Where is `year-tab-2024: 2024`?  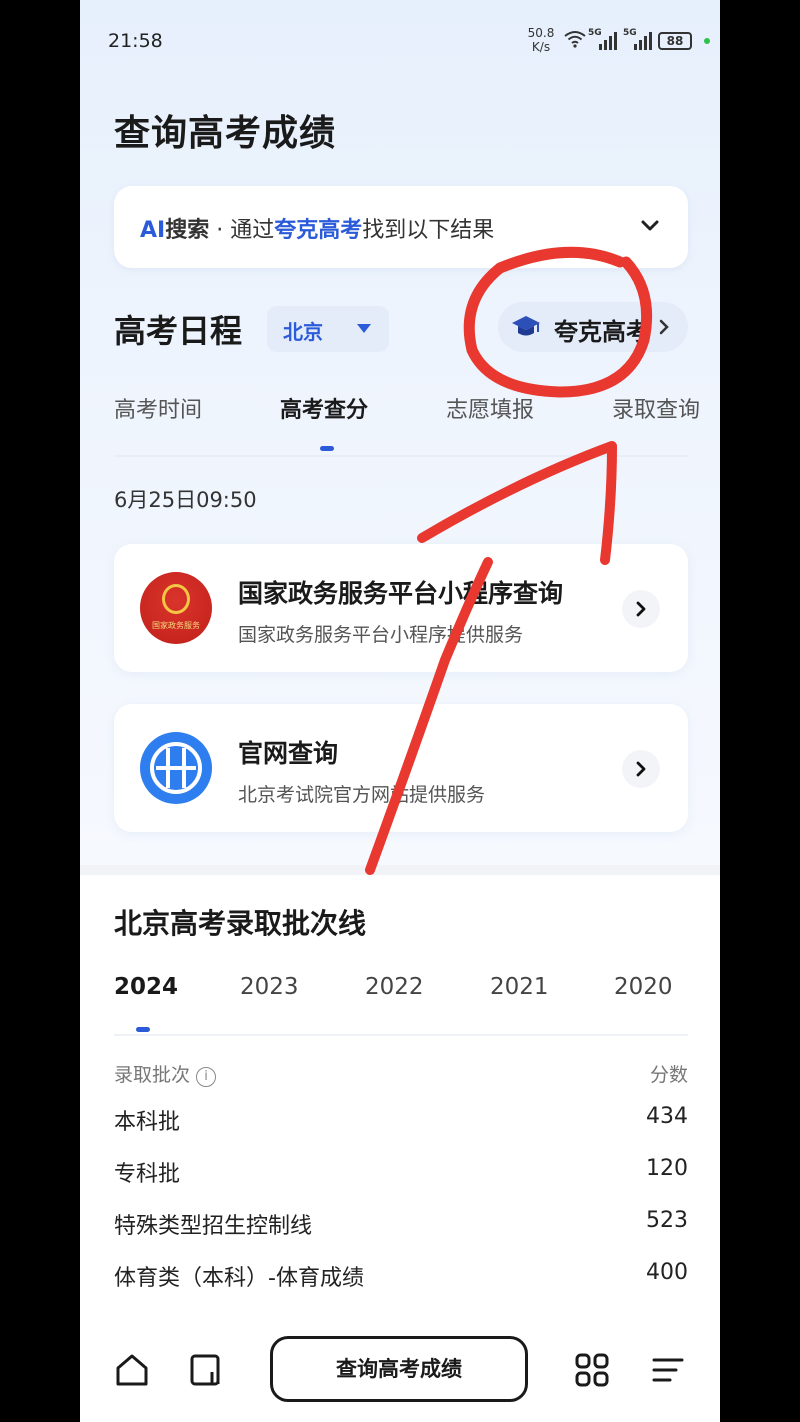 year-tab-2024: 2024 is located at coordinates (146, 987).